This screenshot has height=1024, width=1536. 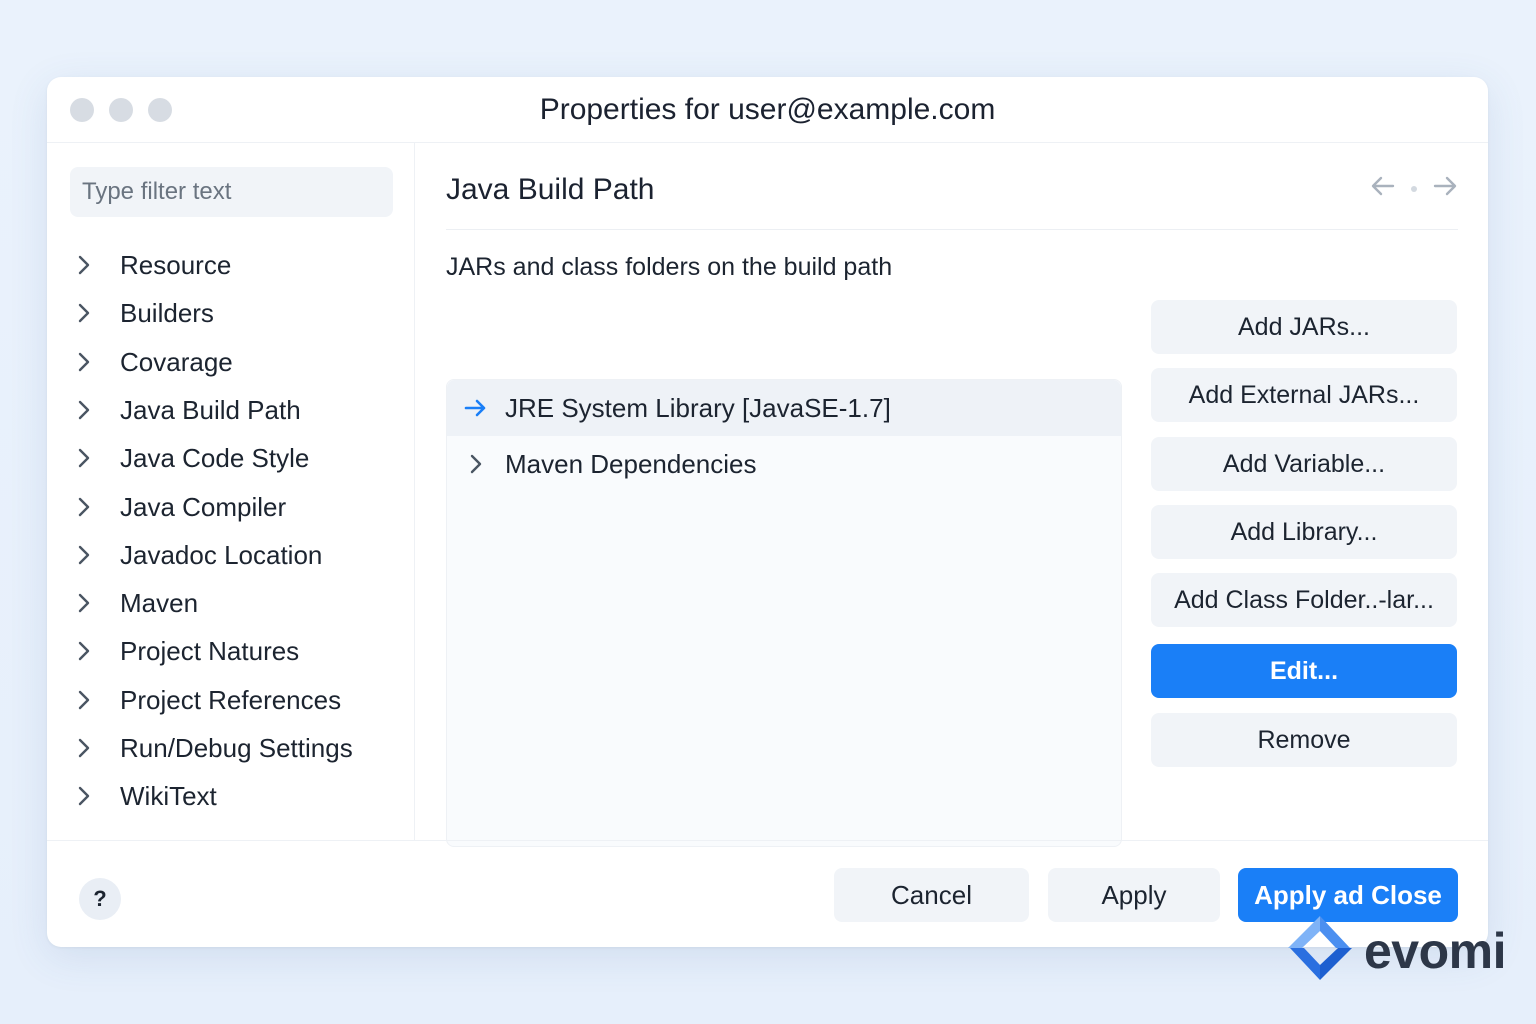 What do you see at coordinates (1445, 188) in the screenshot?
I see `forward-arrow-icon` at bounding box center [1445, 188].